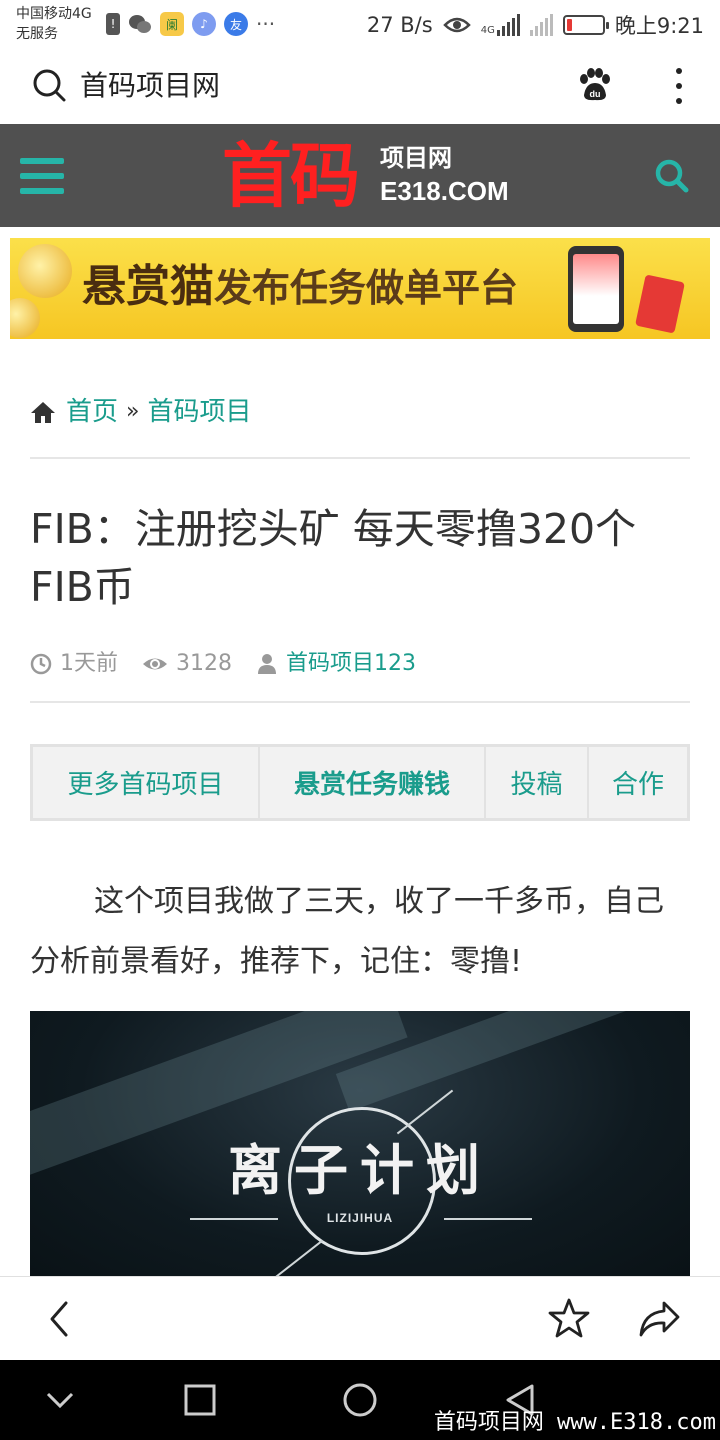 The width and height of the screenshot is (720, 1440). I want to click on wechat-icon, so click(140, 24).